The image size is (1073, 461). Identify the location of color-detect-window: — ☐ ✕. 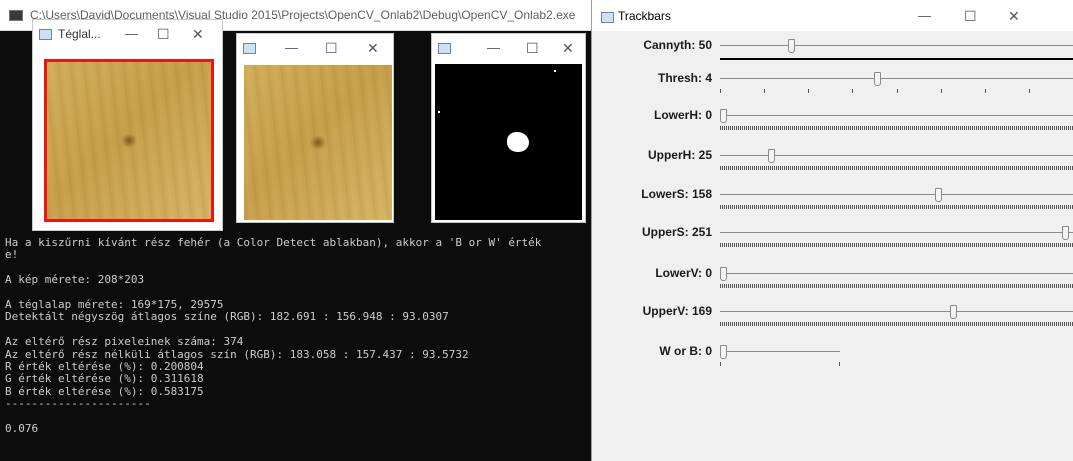
(508, 128).